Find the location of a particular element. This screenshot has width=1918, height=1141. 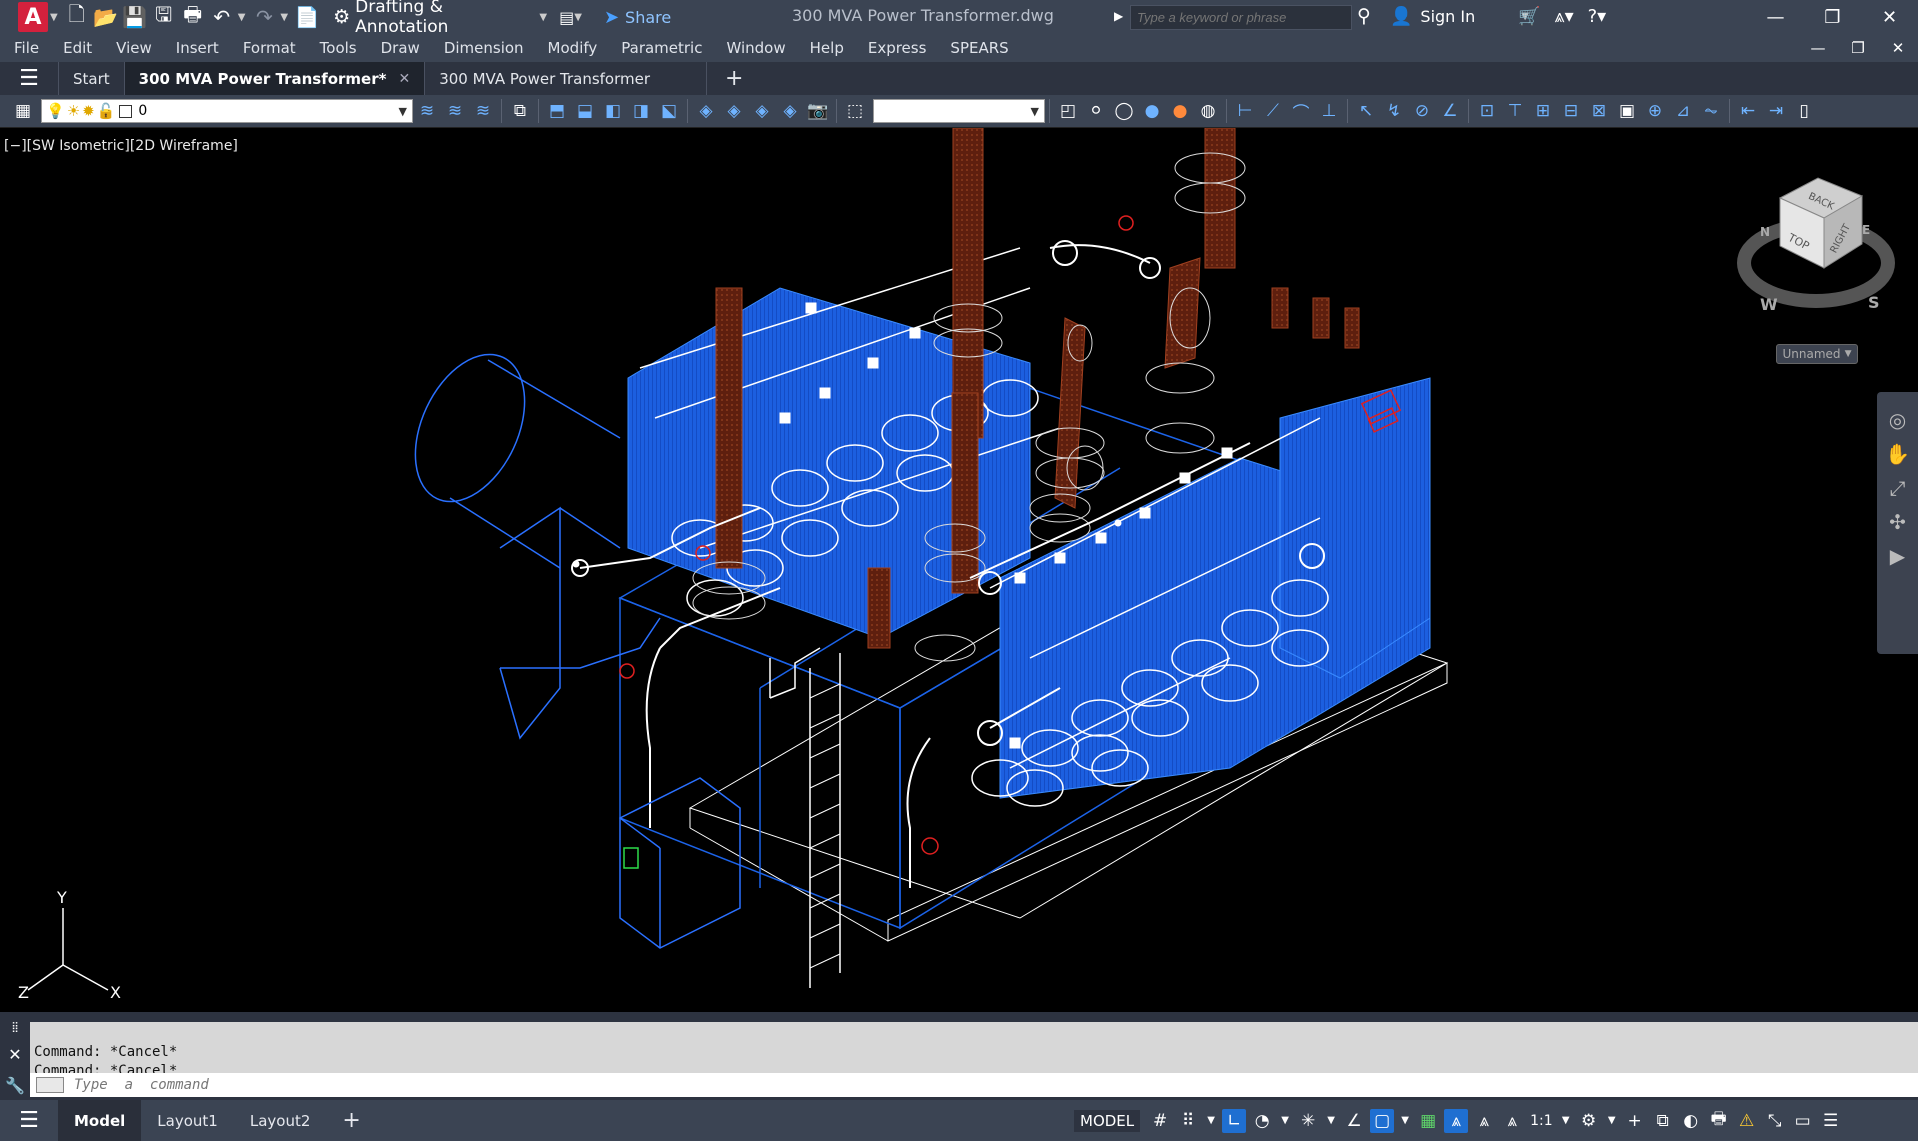

layout-menu-icon: ☰ is located at coordinates (29, 1120).